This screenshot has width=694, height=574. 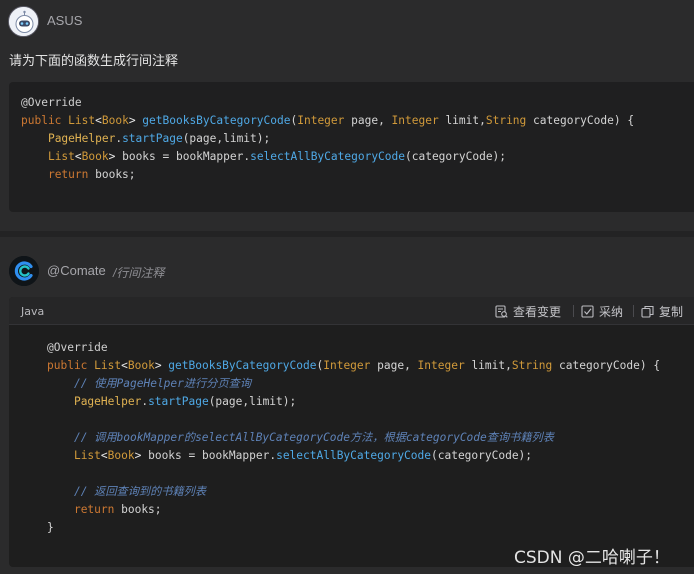 What do you see at coordinates (50, 527) in the screenshot?
I see `code-token: }` at bounding box center [50, 527].